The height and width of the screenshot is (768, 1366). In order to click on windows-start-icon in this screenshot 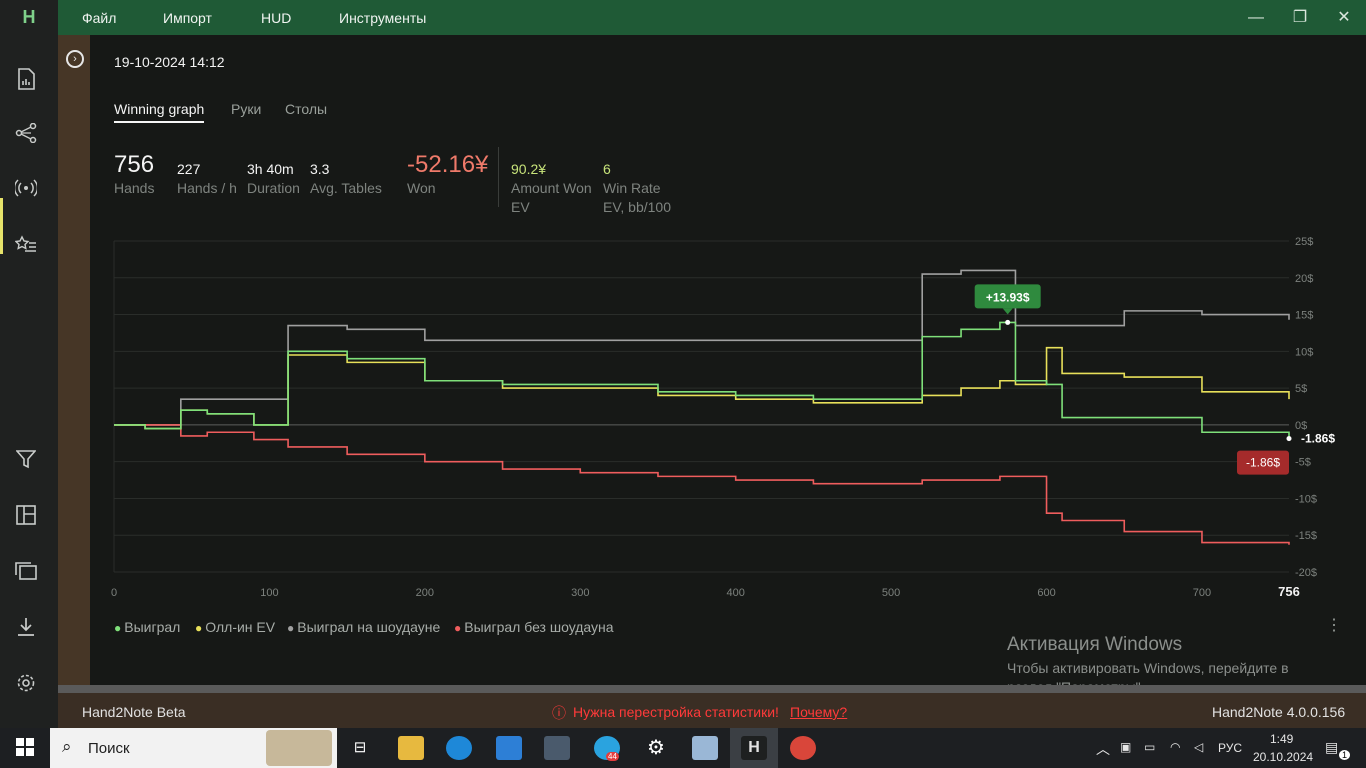, I will do `click(25, 749)`.